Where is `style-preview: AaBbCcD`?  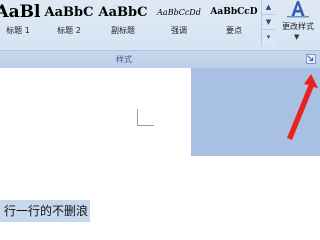
style-preview: AaBbCcD is located at coordinates (234, 12).